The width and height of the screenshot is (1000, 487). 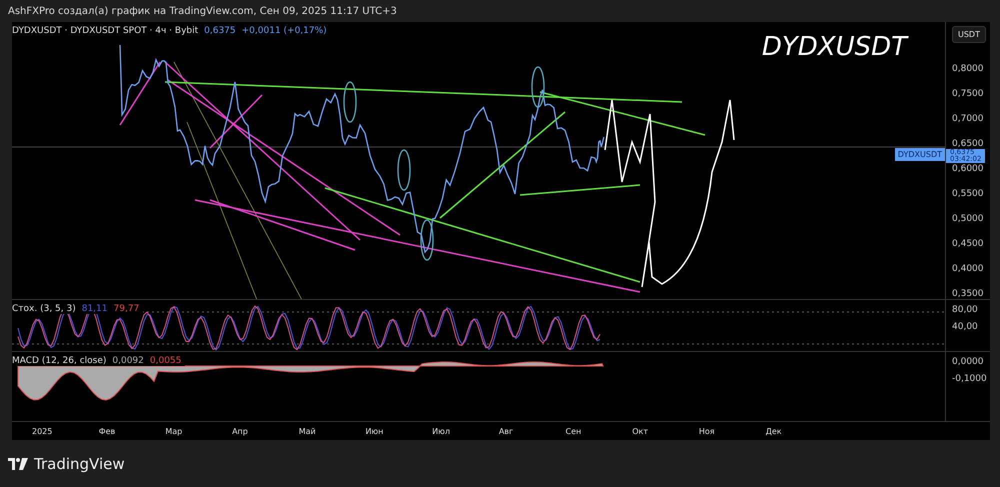 What do you see at coordinates (166, 361) in the screenshot?
I see `macd-signal-value: 0,0055` at bounding box center [166, 361].